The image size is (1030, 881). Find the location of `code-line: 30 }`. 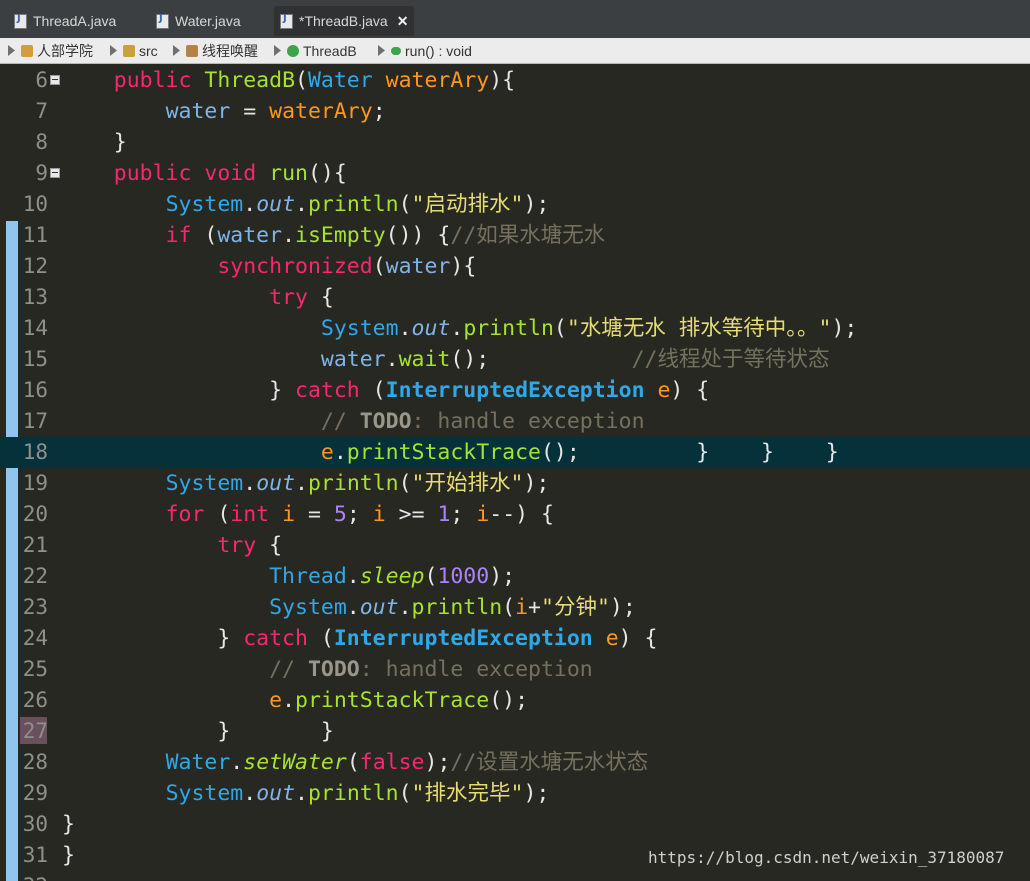

code-line: 30 } is located at coordinates (515, 824).